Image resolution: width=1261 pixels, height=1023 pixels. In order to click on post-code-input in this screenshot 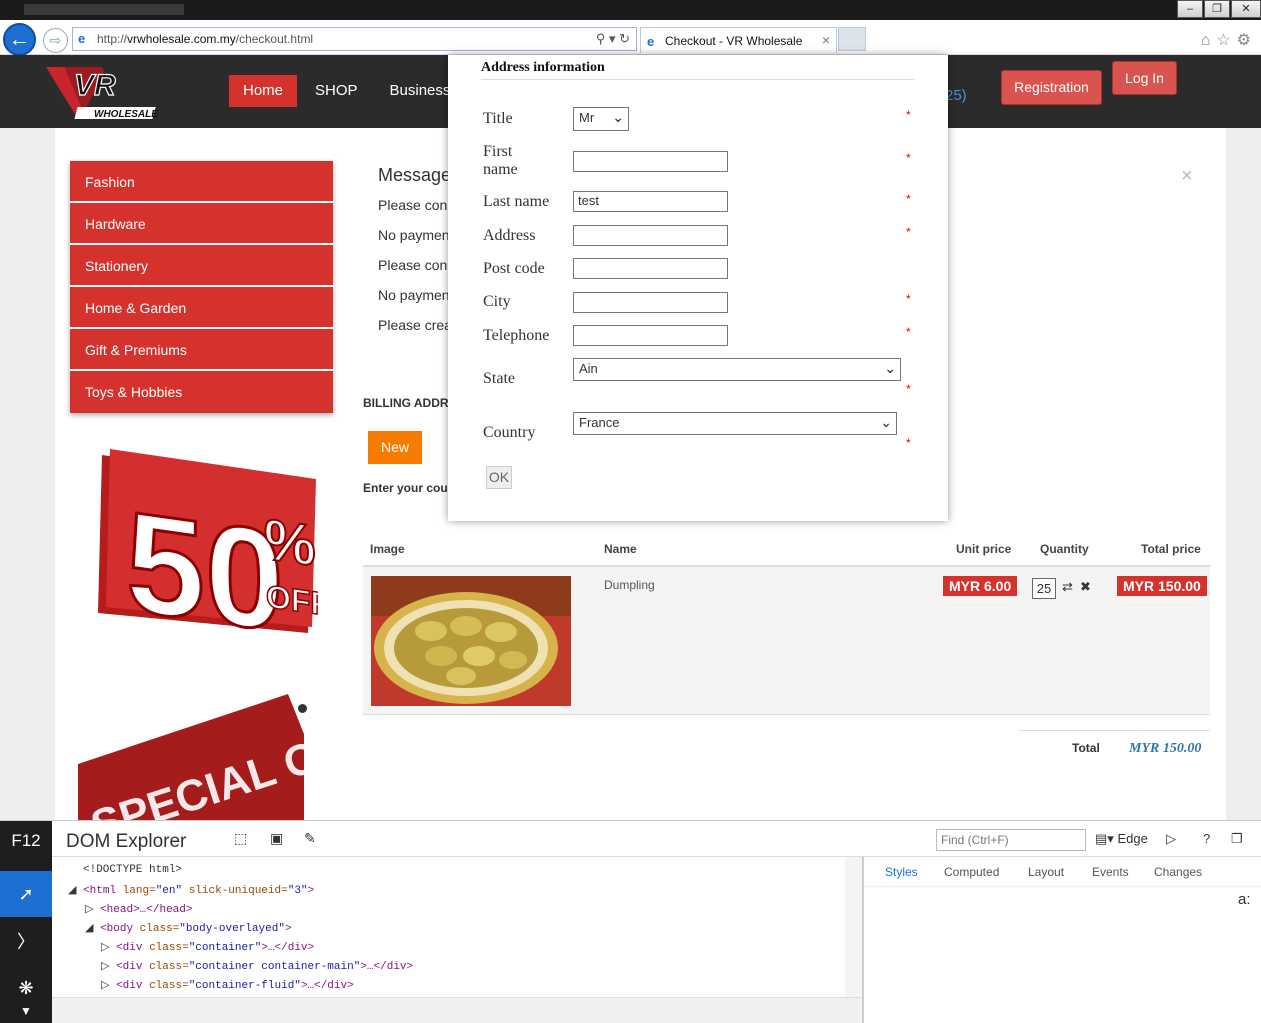, I will do `click(650, 268)`.